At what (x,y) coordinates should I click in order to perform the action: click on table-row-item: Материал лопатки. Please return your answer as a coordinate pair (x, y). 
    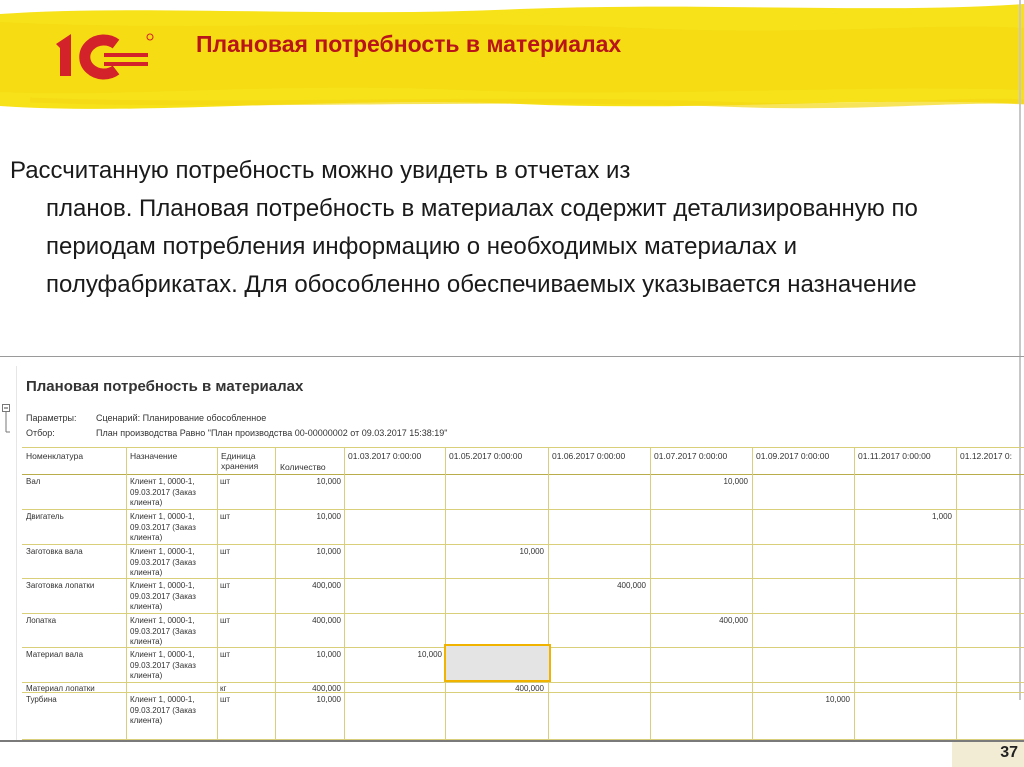
    Looking at the image, I should click on (60, 688).